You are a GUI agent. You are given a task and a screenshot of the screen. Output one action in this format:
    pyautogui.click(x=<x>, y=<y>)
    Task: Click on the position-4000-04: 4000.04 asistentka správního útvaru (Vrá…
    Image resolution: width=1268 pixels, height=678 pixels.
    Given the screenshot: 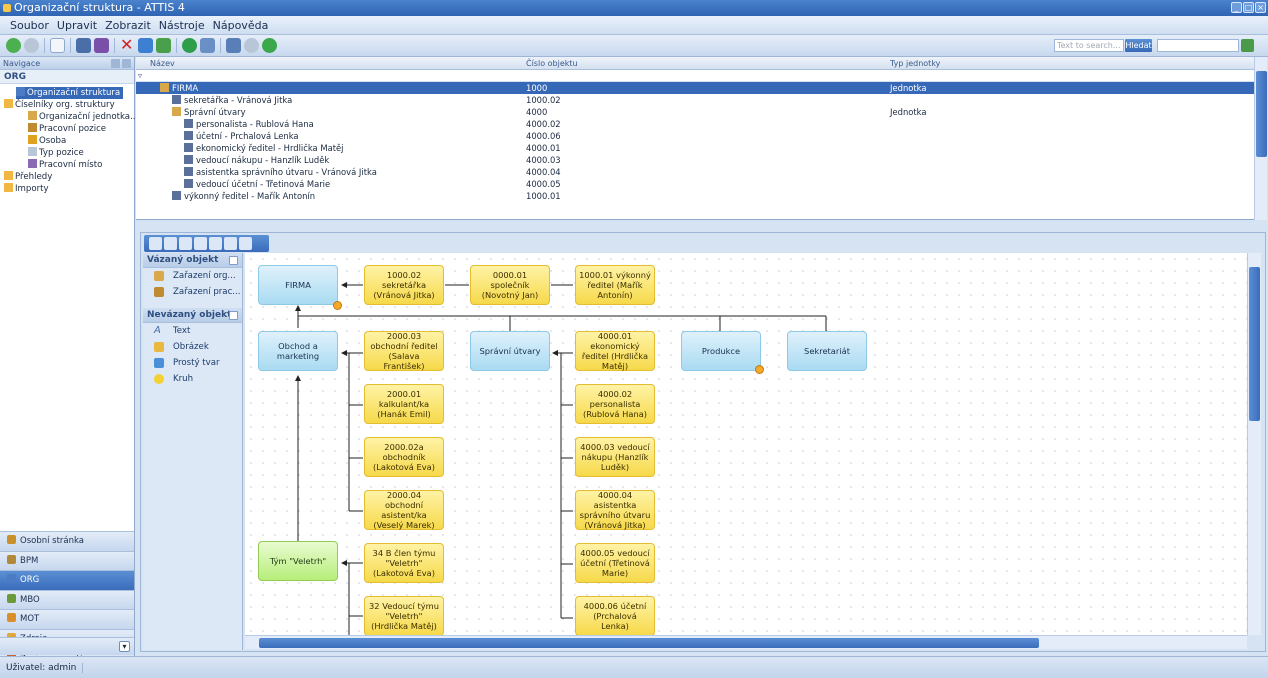 What is the action you would take?
    pyautogui.click(x=615, y=510)
    